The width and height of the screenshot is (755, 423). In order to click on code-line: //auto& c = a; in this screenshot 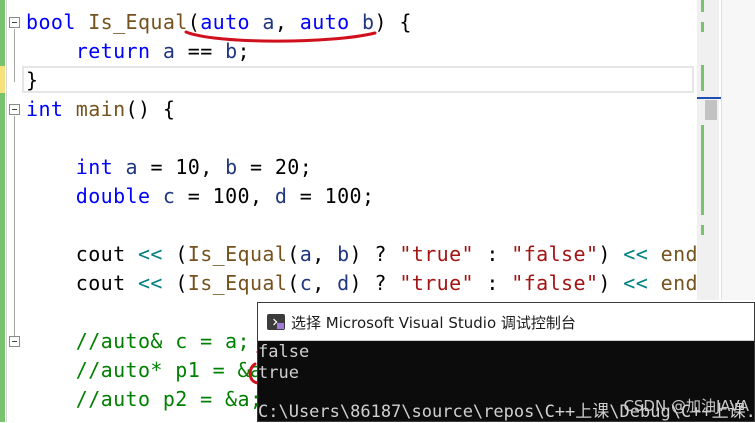, I will do `click(138, 341)`.